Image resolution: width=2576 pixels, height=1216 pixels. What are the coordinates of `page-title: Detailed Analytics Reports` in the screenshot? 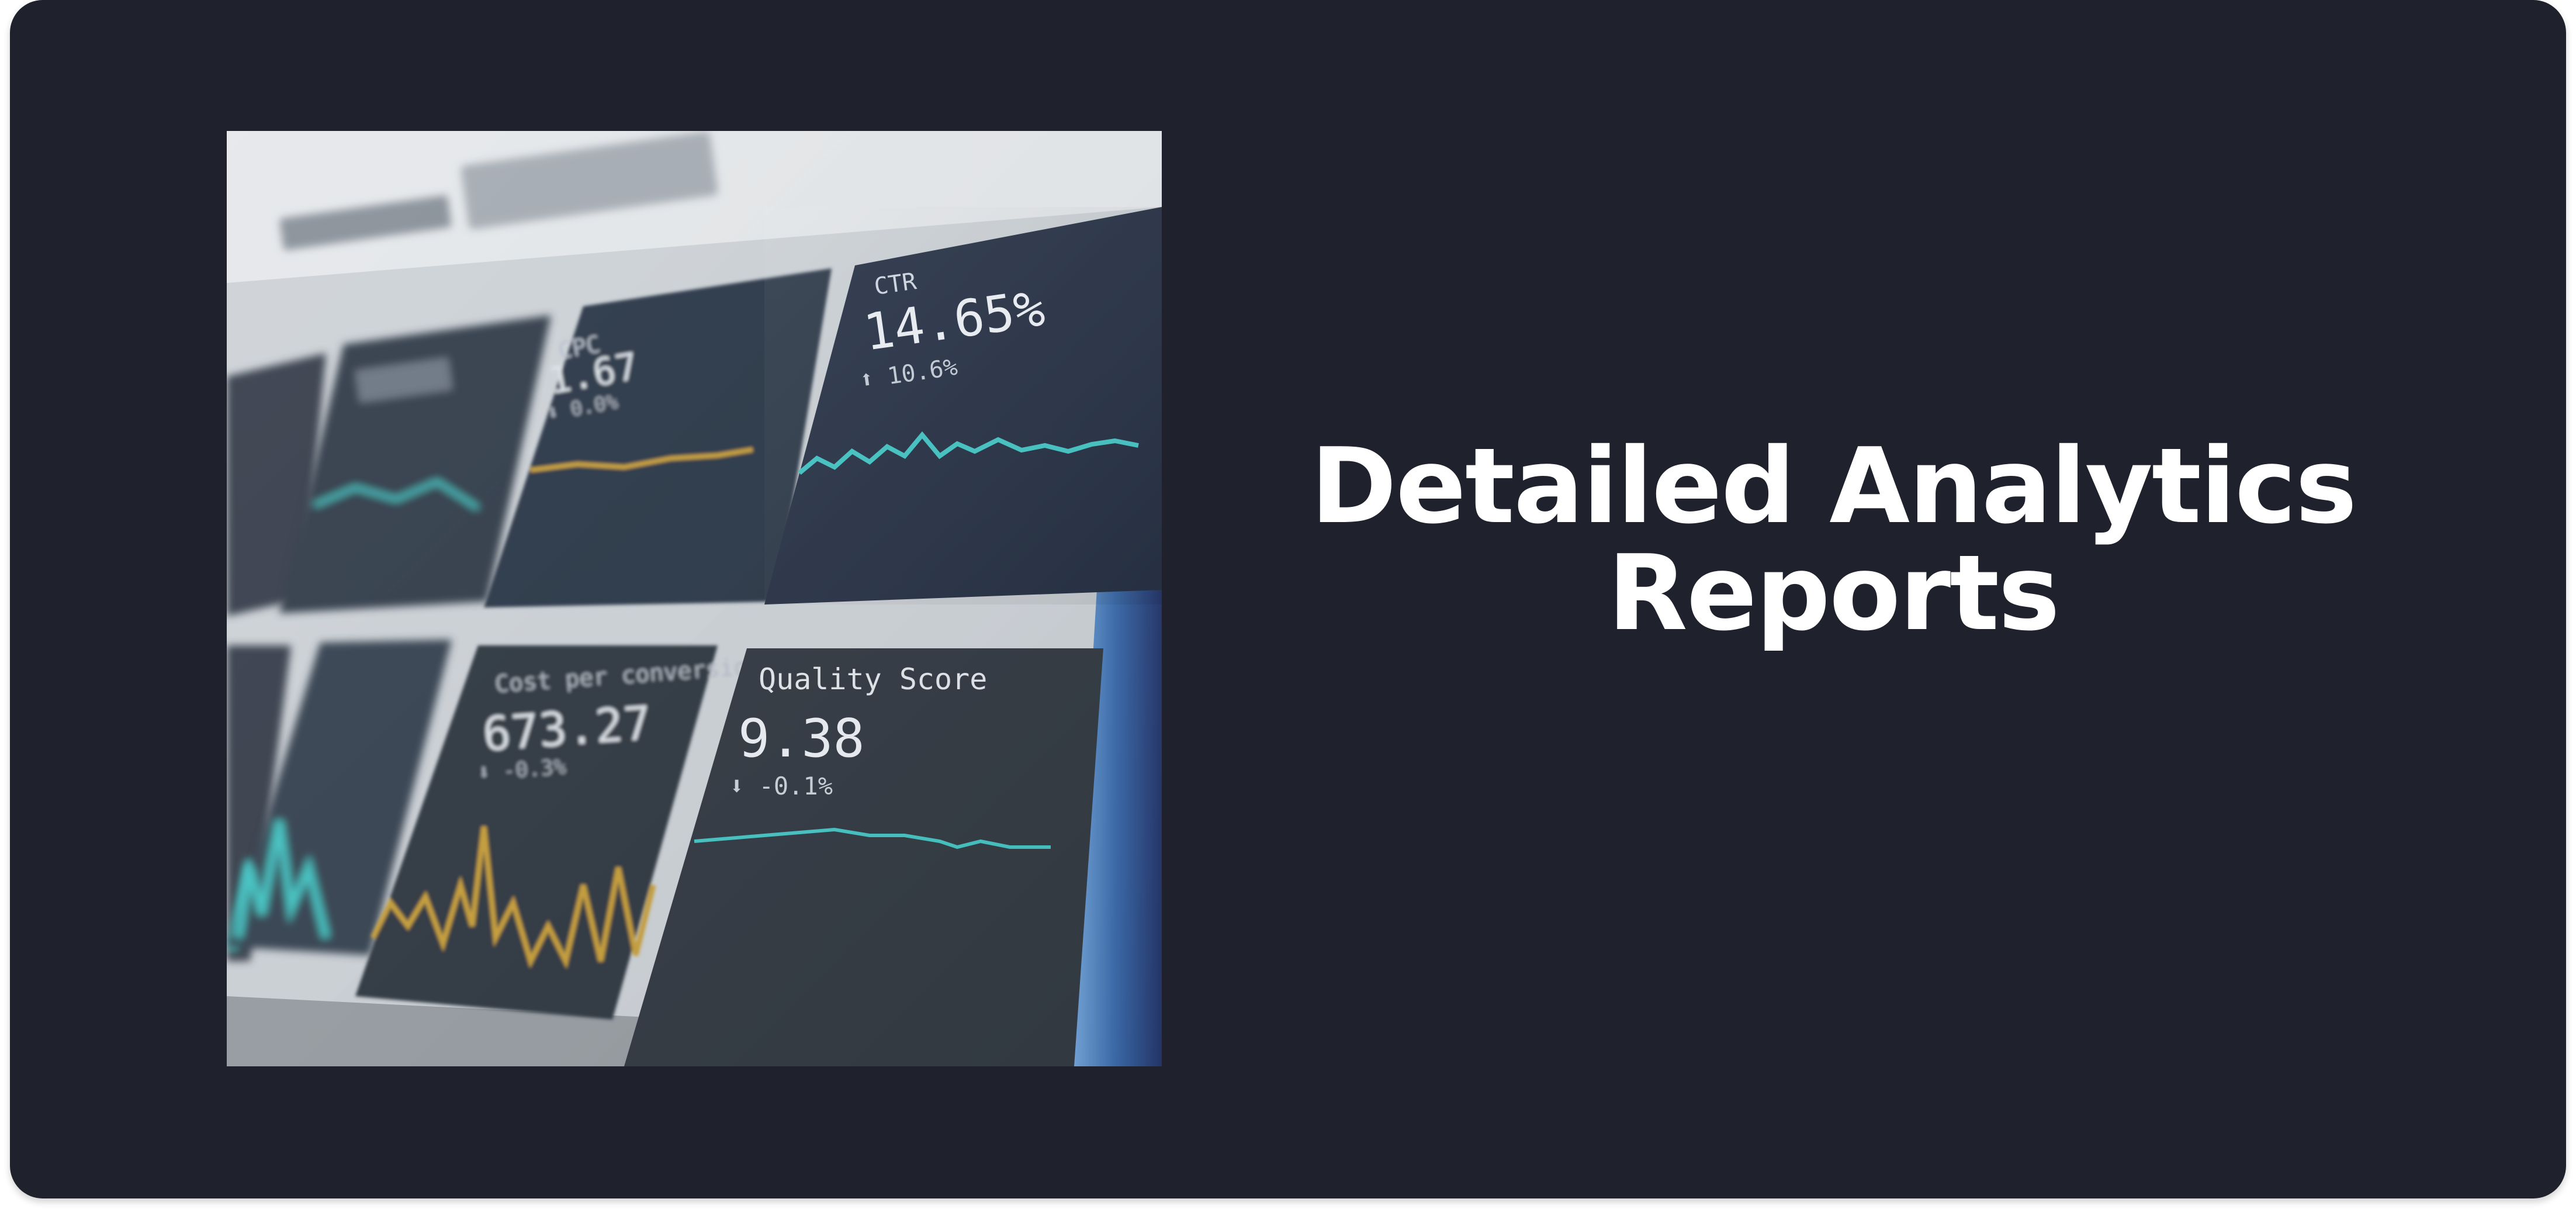 It's located at (1834, 540).